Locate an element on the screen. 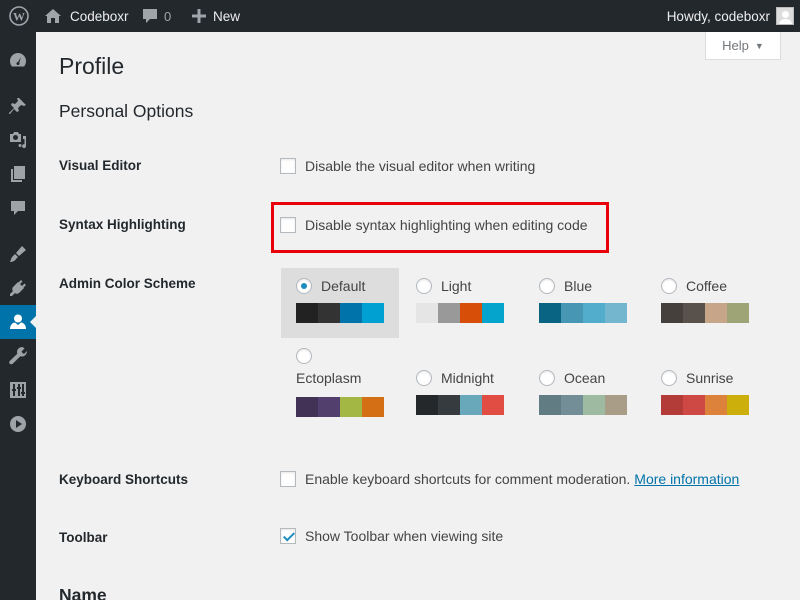  home-icon is located at coordinates (53, 16).